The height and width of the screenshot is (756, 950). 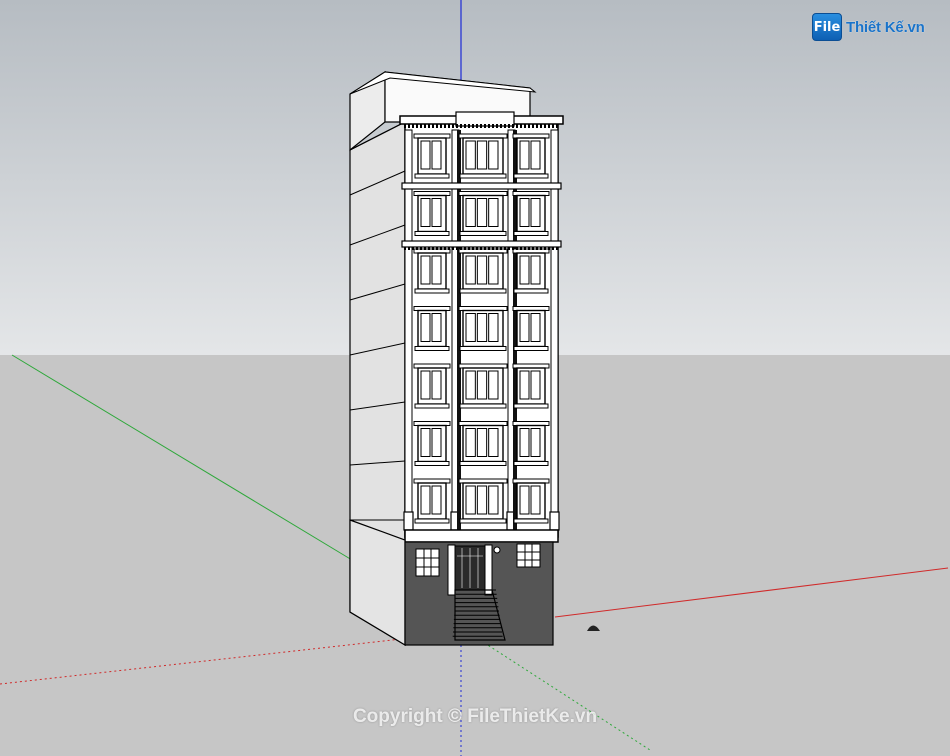 I want to click on ground-window-right, so click(x=528, y=555).